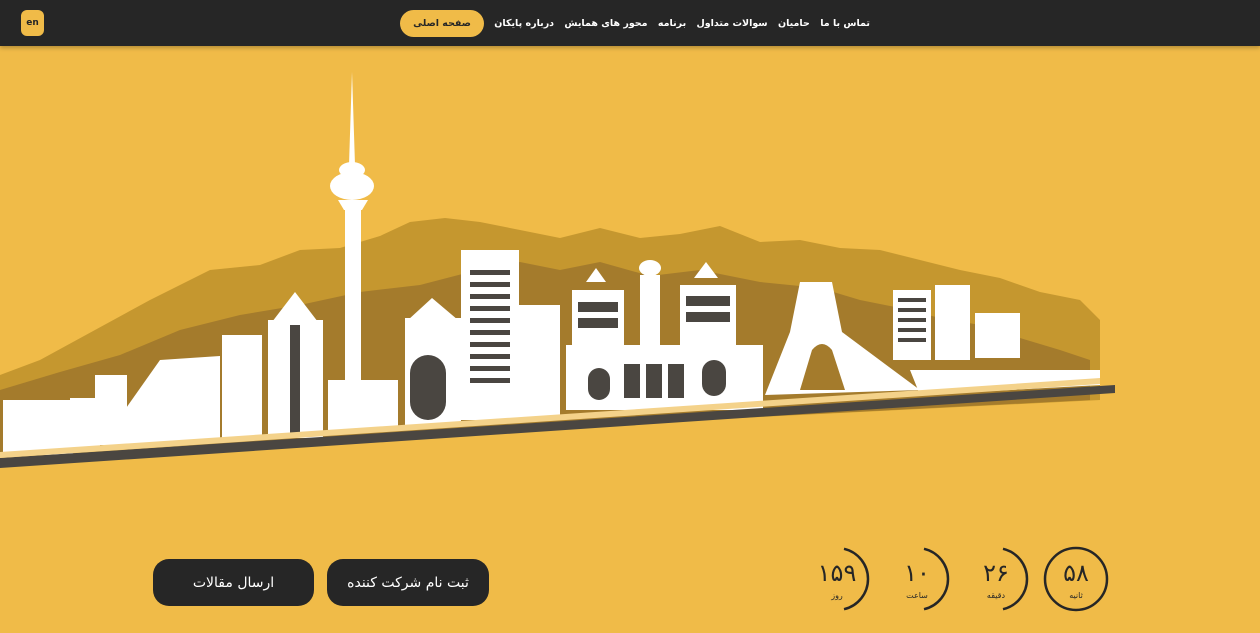  I want to click on hours-label: ساعت, so click(917, 595).